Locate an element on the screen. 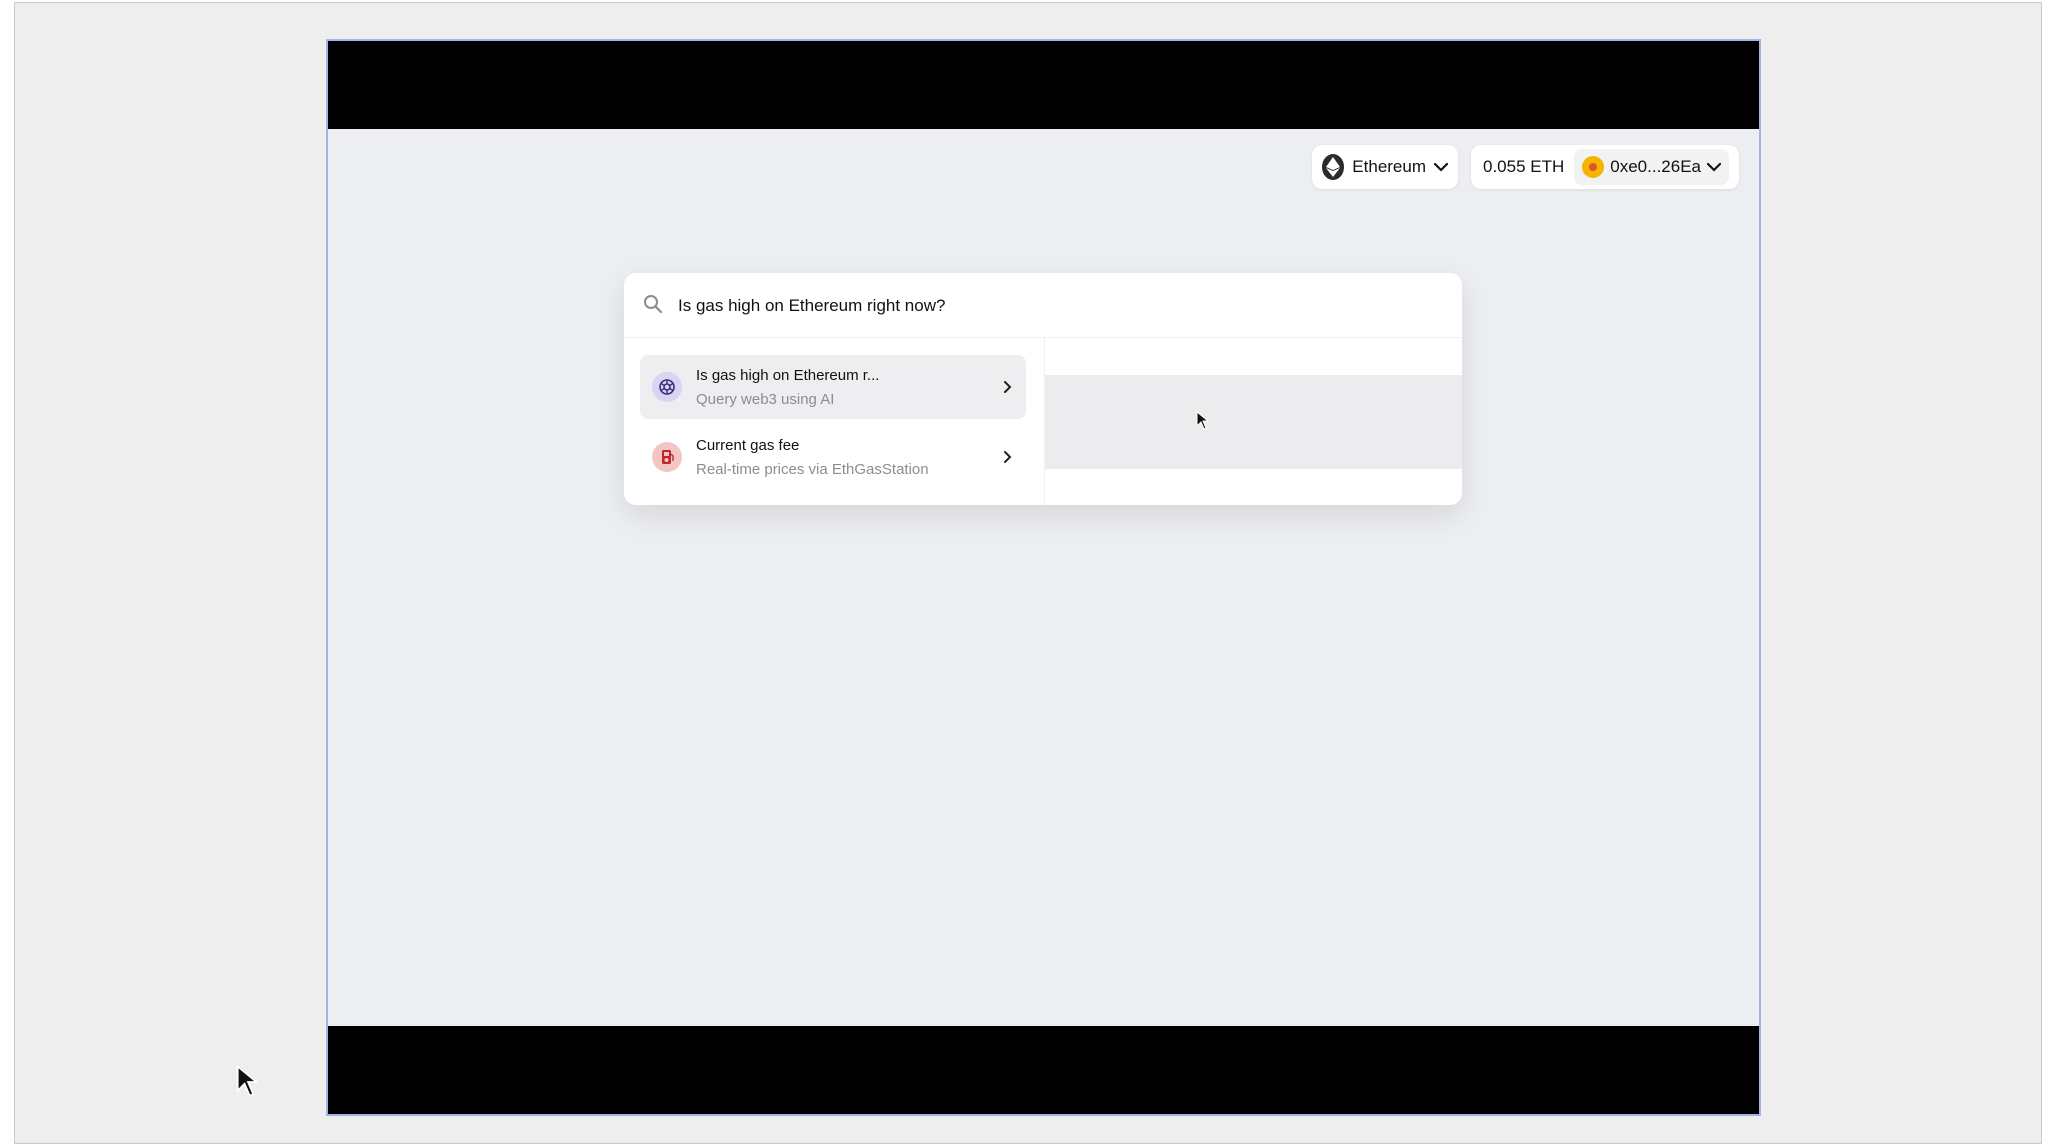 The image size is (2048, 1148). search-divider is located at coordinates (1043, 337).